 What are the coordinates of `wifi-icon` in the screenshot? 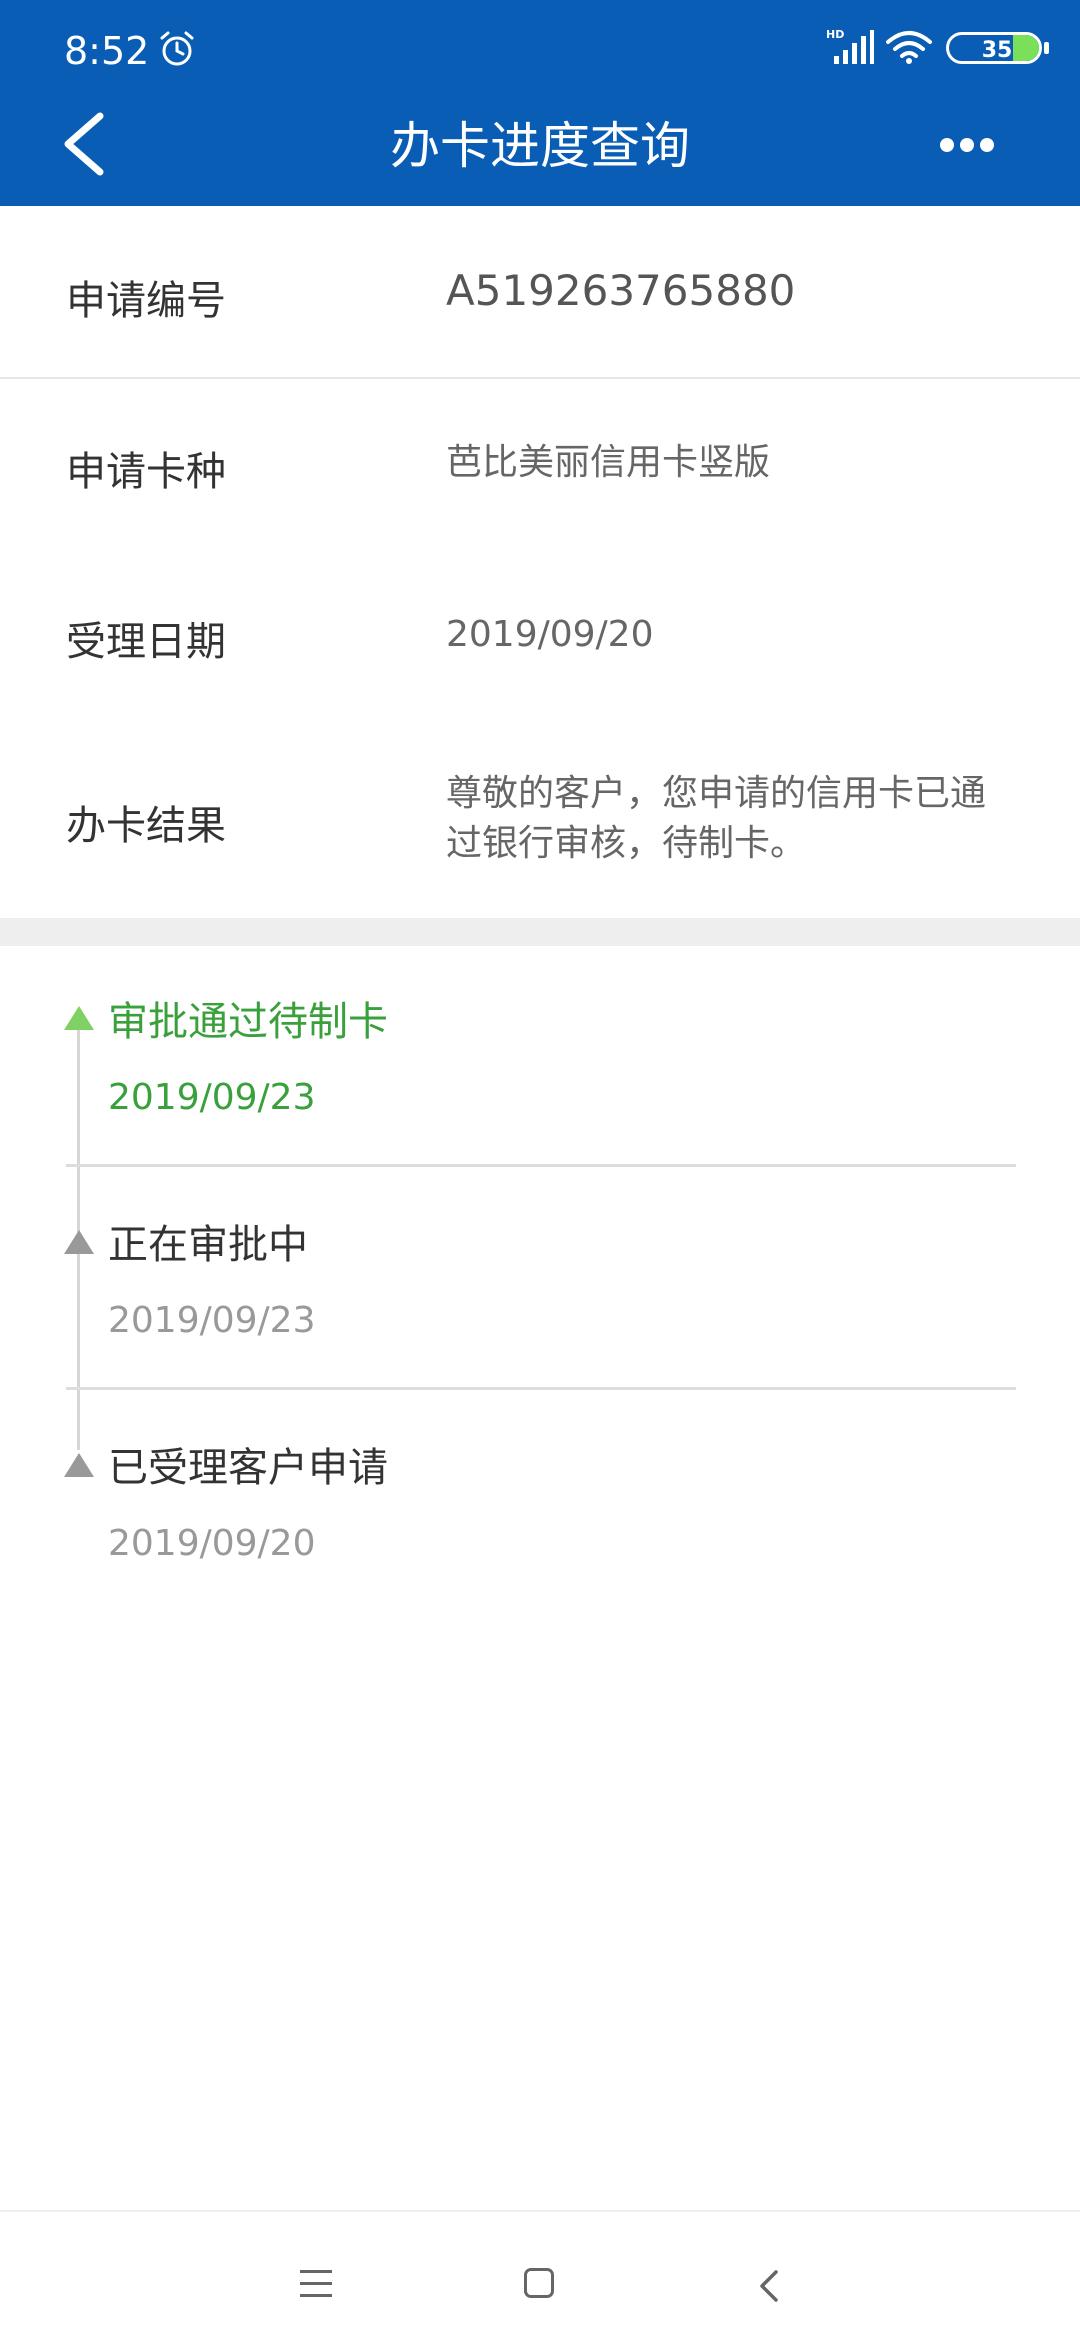 It's located at (909, 47).